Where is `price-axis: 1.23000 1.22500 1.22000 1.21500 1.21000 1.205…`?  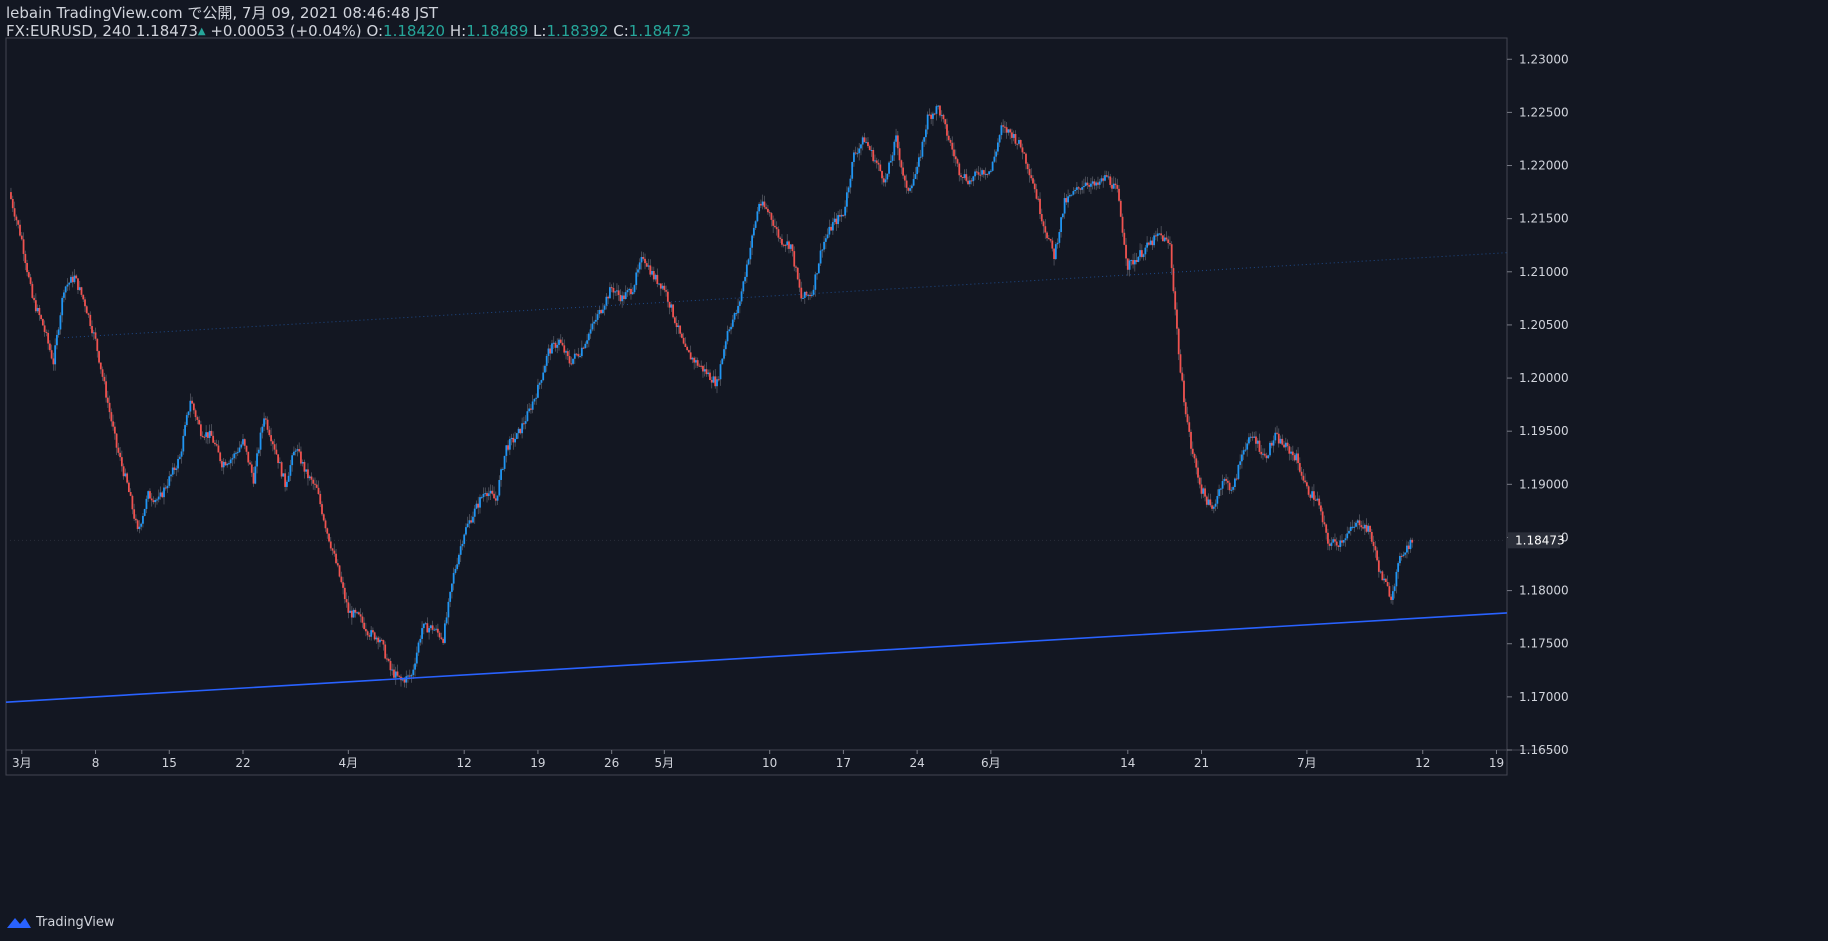
price-axis: 1.23000 1.22500 1.22000 1.21500 1.21000 1.205… is located at coordinates (1538, 404).